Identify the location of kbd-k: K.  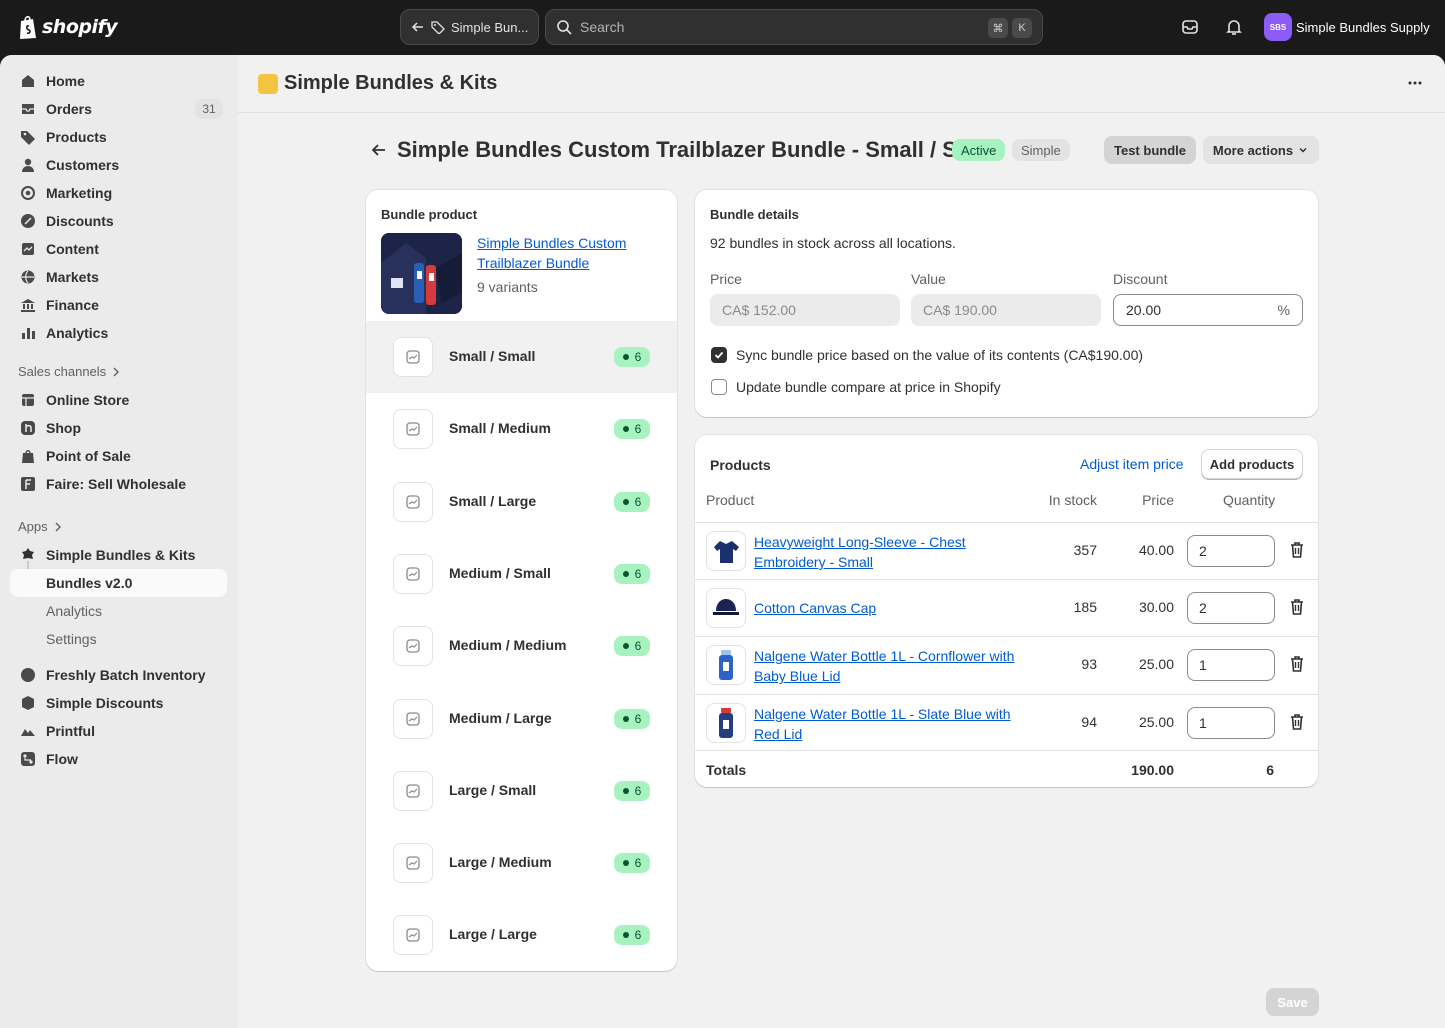
(1022, 28).